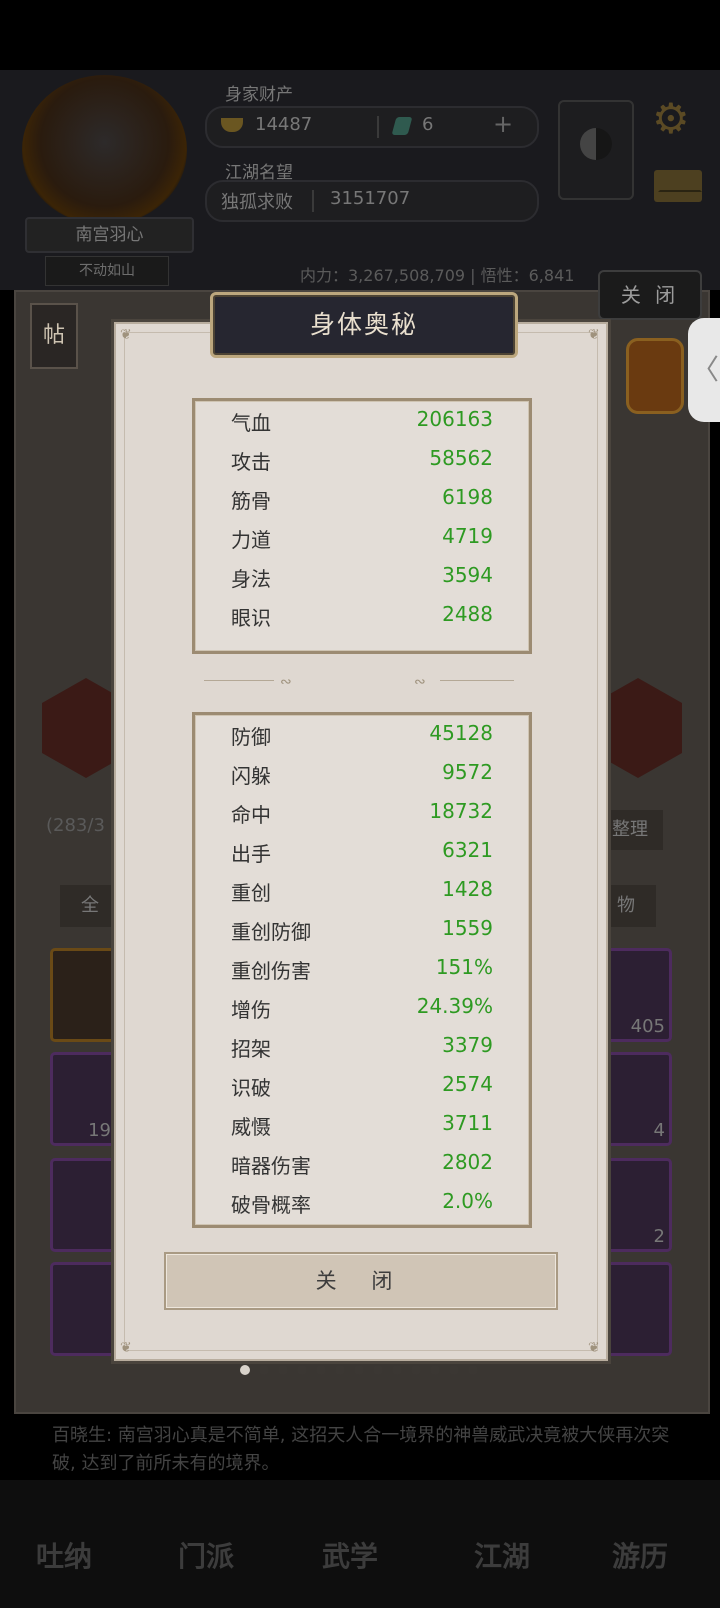 Image resolution: width=720 pixels, height=1608 pixels. Describe the element at coordinates (64, 1555) in the screenshot. I see `nav-tuna: 吐纳` at that location.